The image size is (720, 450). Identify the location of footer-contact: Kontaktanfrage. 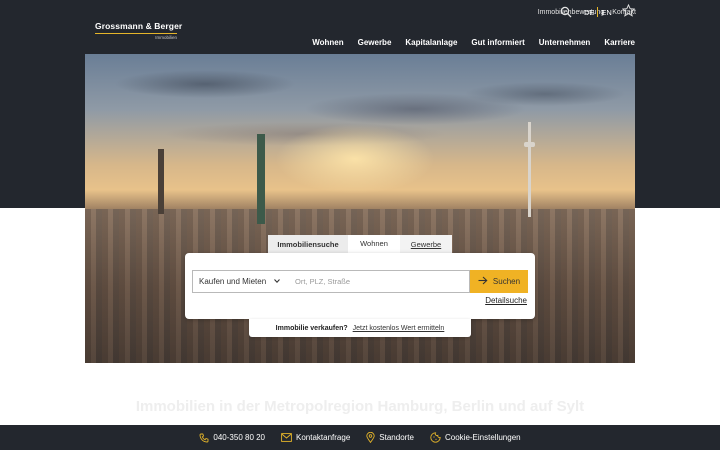
(315, 437).